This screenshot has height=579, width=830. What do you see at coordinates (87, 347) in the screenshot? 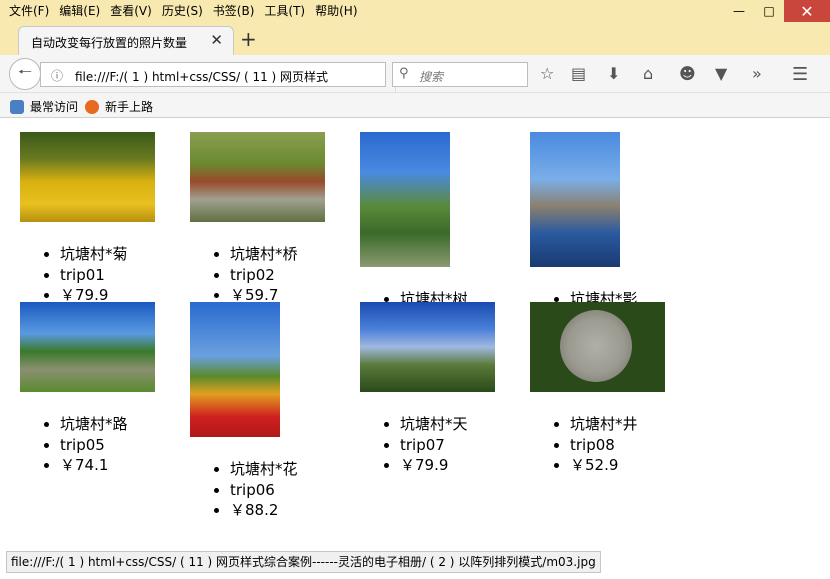
I see `photo-road` at bounding box center [87, 347].